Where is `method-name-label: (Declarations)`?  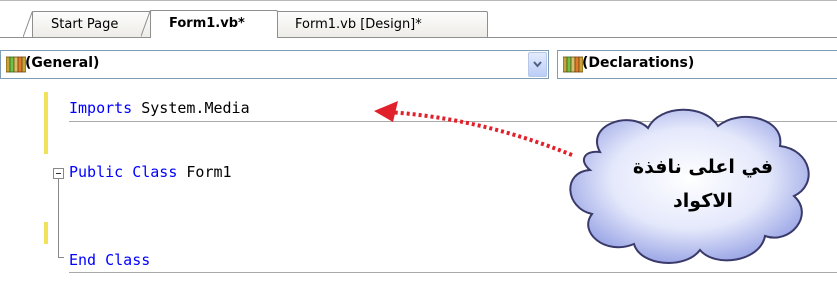
method-name-label: (Declarations) is located at coordinates (638, 63).